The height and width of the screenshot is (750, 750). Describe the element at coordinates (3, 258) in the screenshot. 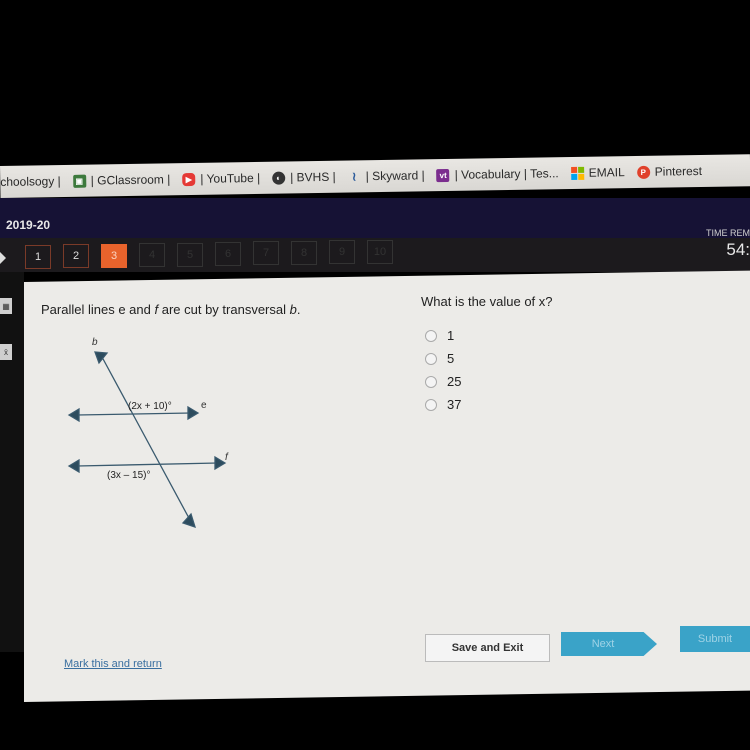

I see `nav-arrow-icon` at that location.